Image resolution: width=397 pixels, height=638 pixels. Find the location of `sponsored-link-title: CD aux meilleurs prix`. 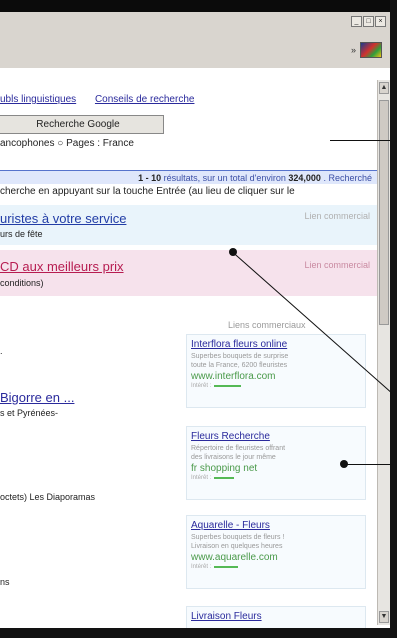

sponsored-link-title: CD aux meilleurs prix is located at coordinates (62, 266).